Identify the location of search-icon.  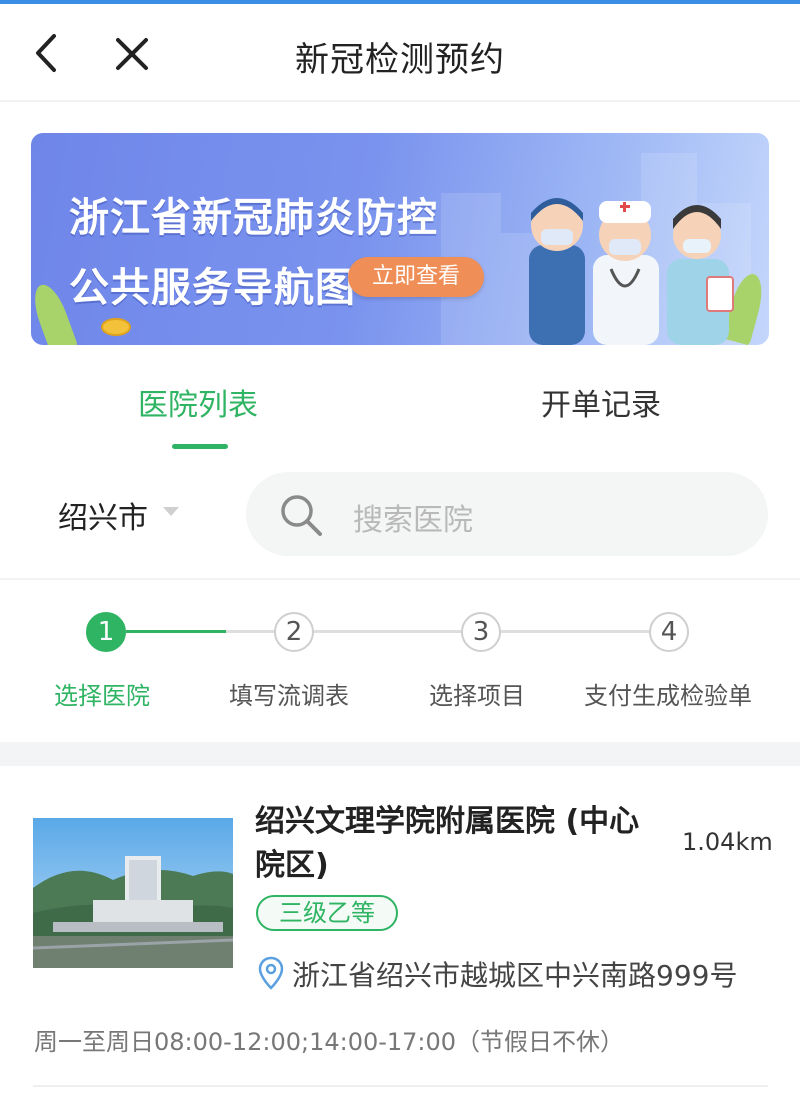
(301, 515).